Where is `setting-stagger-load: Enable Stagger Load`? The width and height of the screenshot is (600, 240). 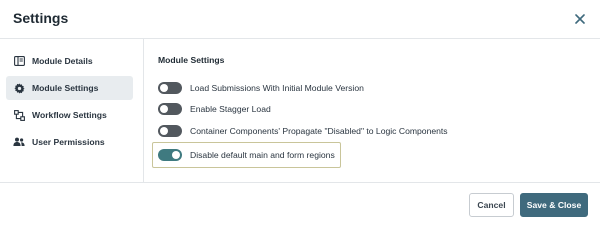
setting-stagger-load: Enable Stagger Load is located at coordinates (214, 109).